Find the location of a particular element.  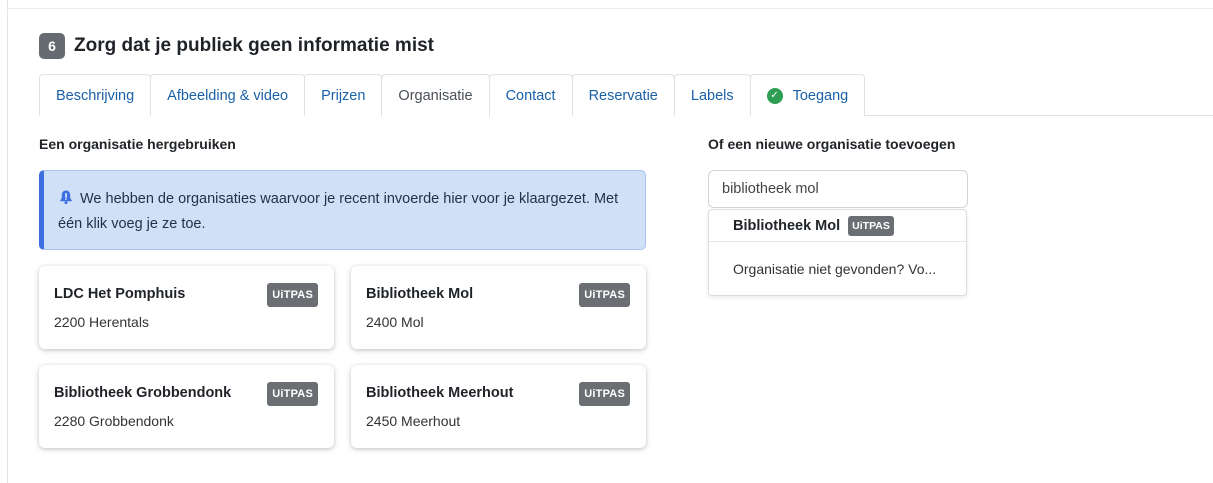

tab-prijzen: Prijzen is located at coordinates (343, 95).